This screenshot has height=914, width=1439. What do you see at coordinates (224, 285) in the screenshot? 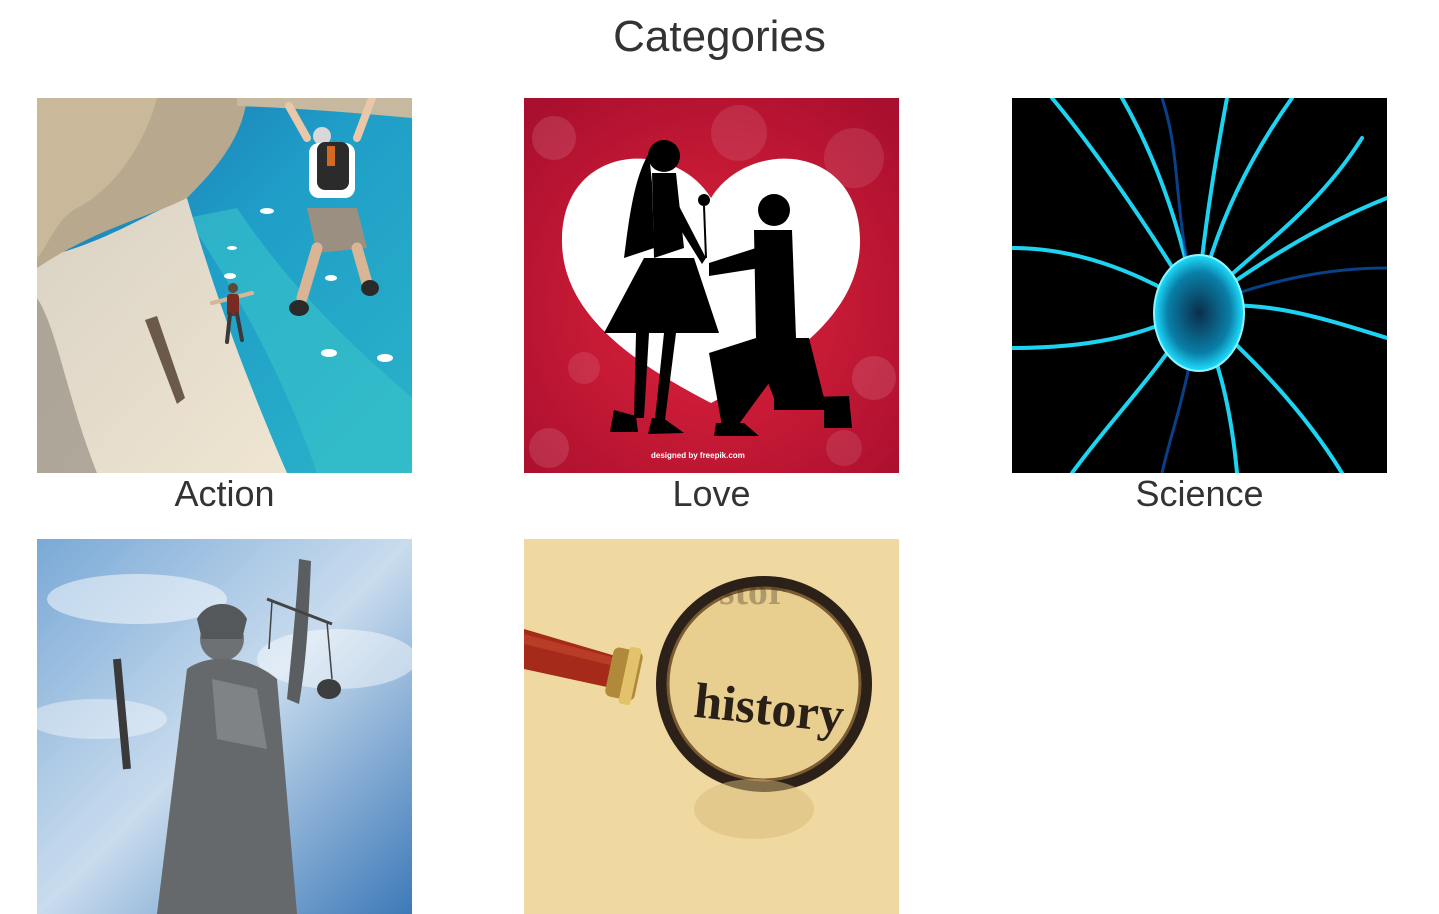
I see `skydivers-over-beach-image` at bounding box center [224, 285].